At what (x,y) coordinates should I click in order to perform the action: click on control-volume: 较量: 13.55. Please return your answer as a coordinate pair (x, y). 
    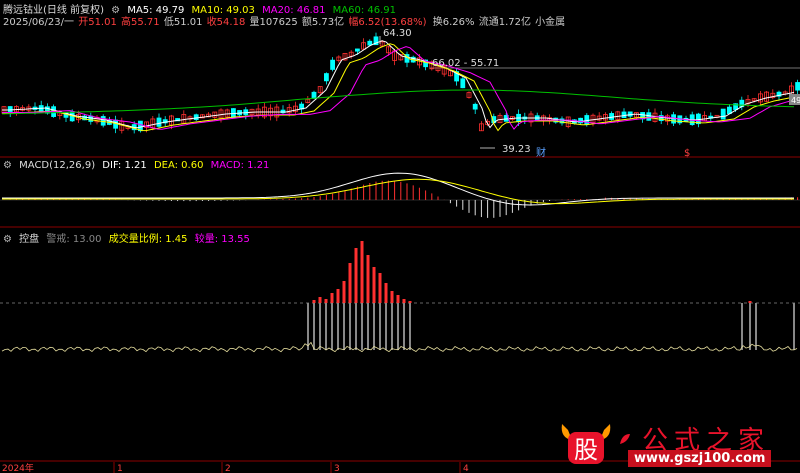
    Looking at the image, I should click on (222, 239).